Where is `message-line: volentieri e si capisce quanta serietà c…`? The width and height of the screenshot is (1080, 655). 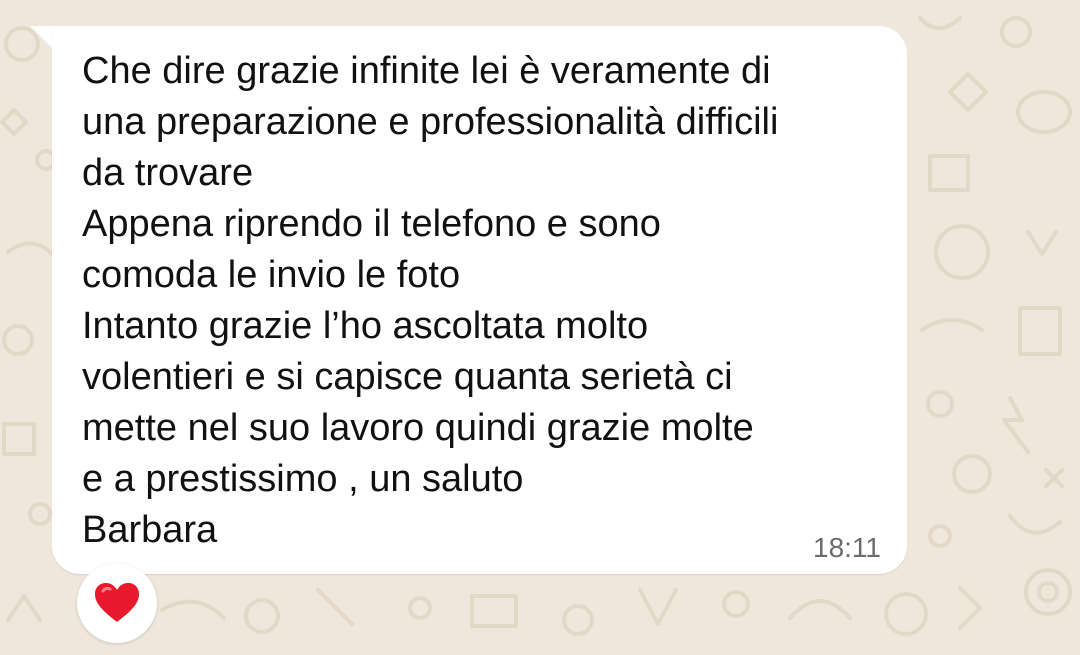 message-line: volentieri e si capisce quanta serietà c… is located at coordinates (407, 377).